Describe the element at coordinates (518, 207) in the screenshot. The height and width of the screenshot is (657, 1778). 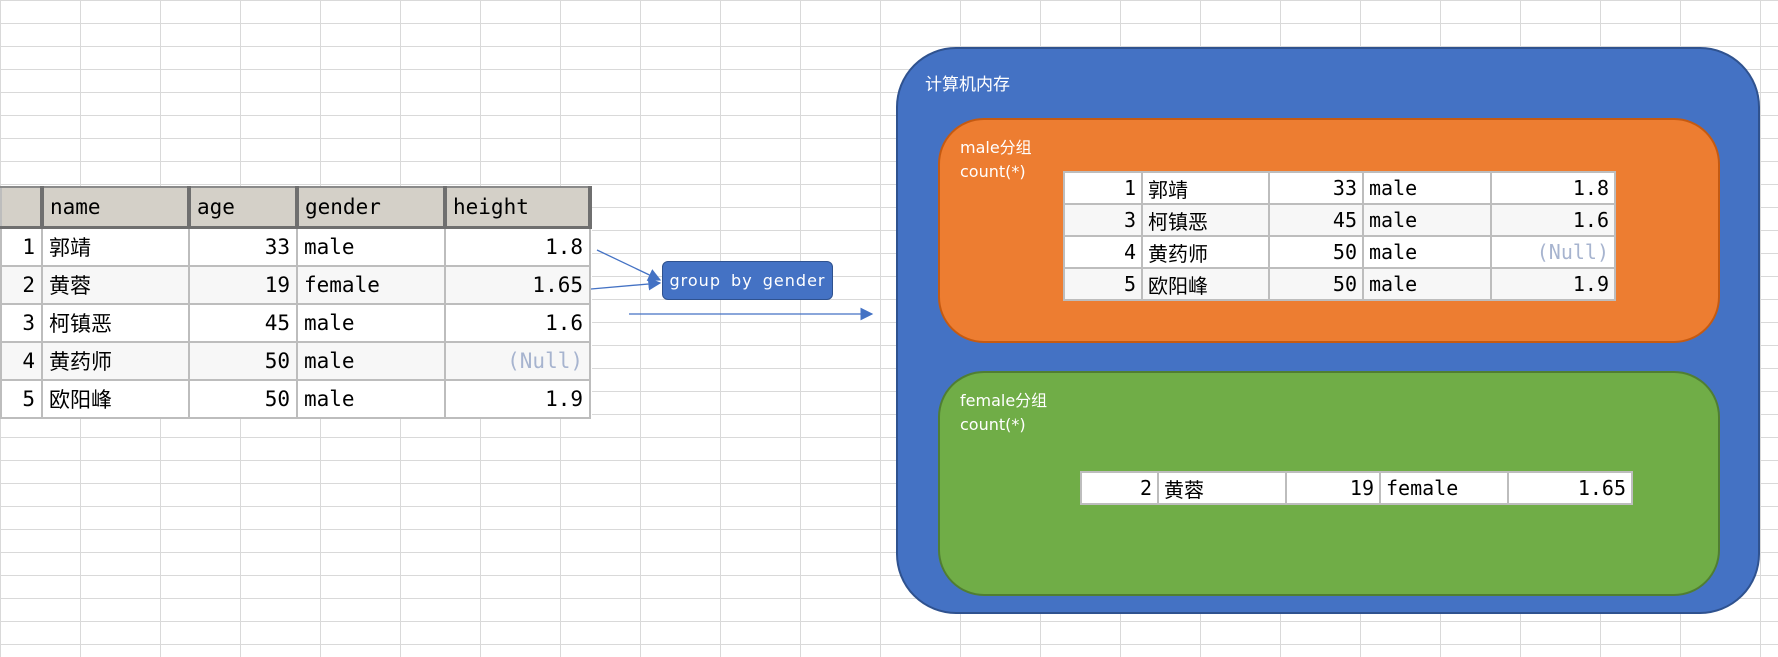
I see `column-header-height: height` at that location.